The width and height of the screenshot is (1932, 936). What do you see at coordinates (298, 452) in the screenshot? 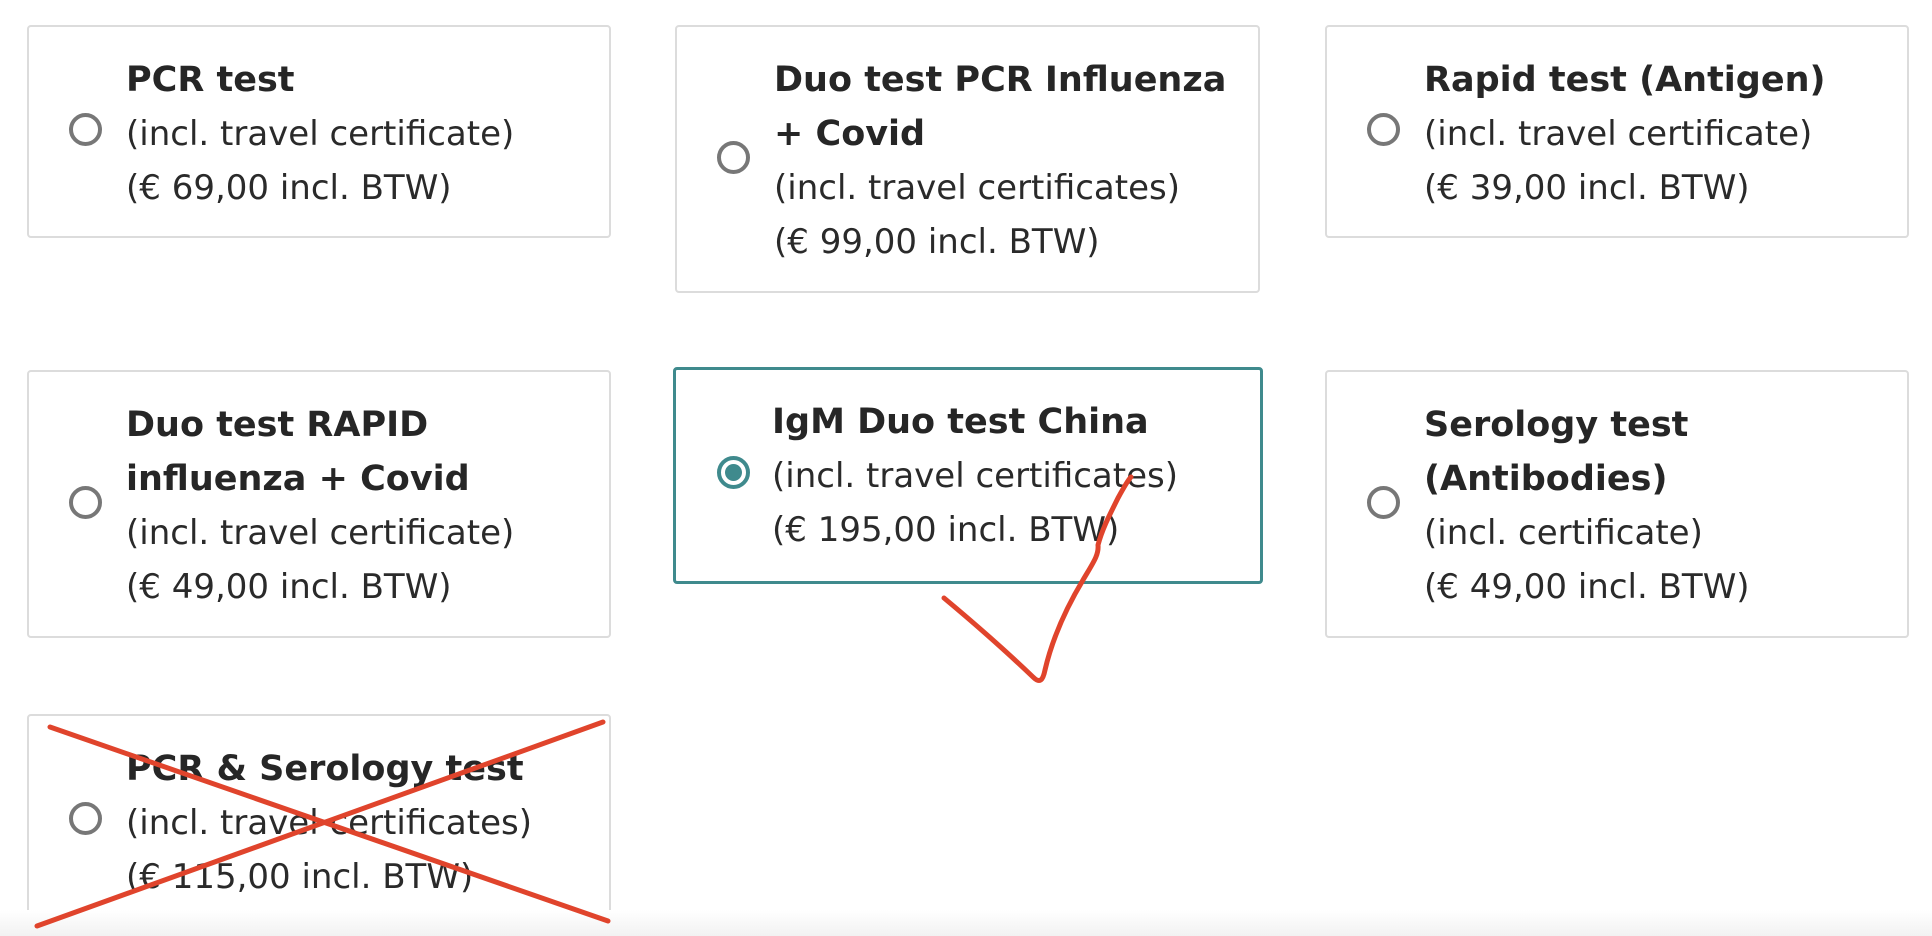
I see `option-title: Duo test RAPID influenza + Covid` at bounding box center [298, 452].